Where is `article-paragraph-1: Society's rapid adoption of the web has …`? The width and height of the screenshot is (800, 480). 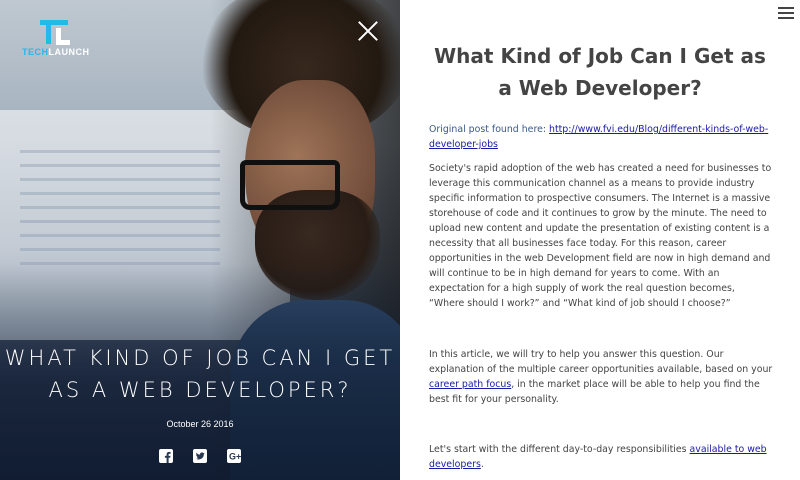
article-paragraph-1: Society's rapid adoption of the web has … is located at coordinates (600, 236).